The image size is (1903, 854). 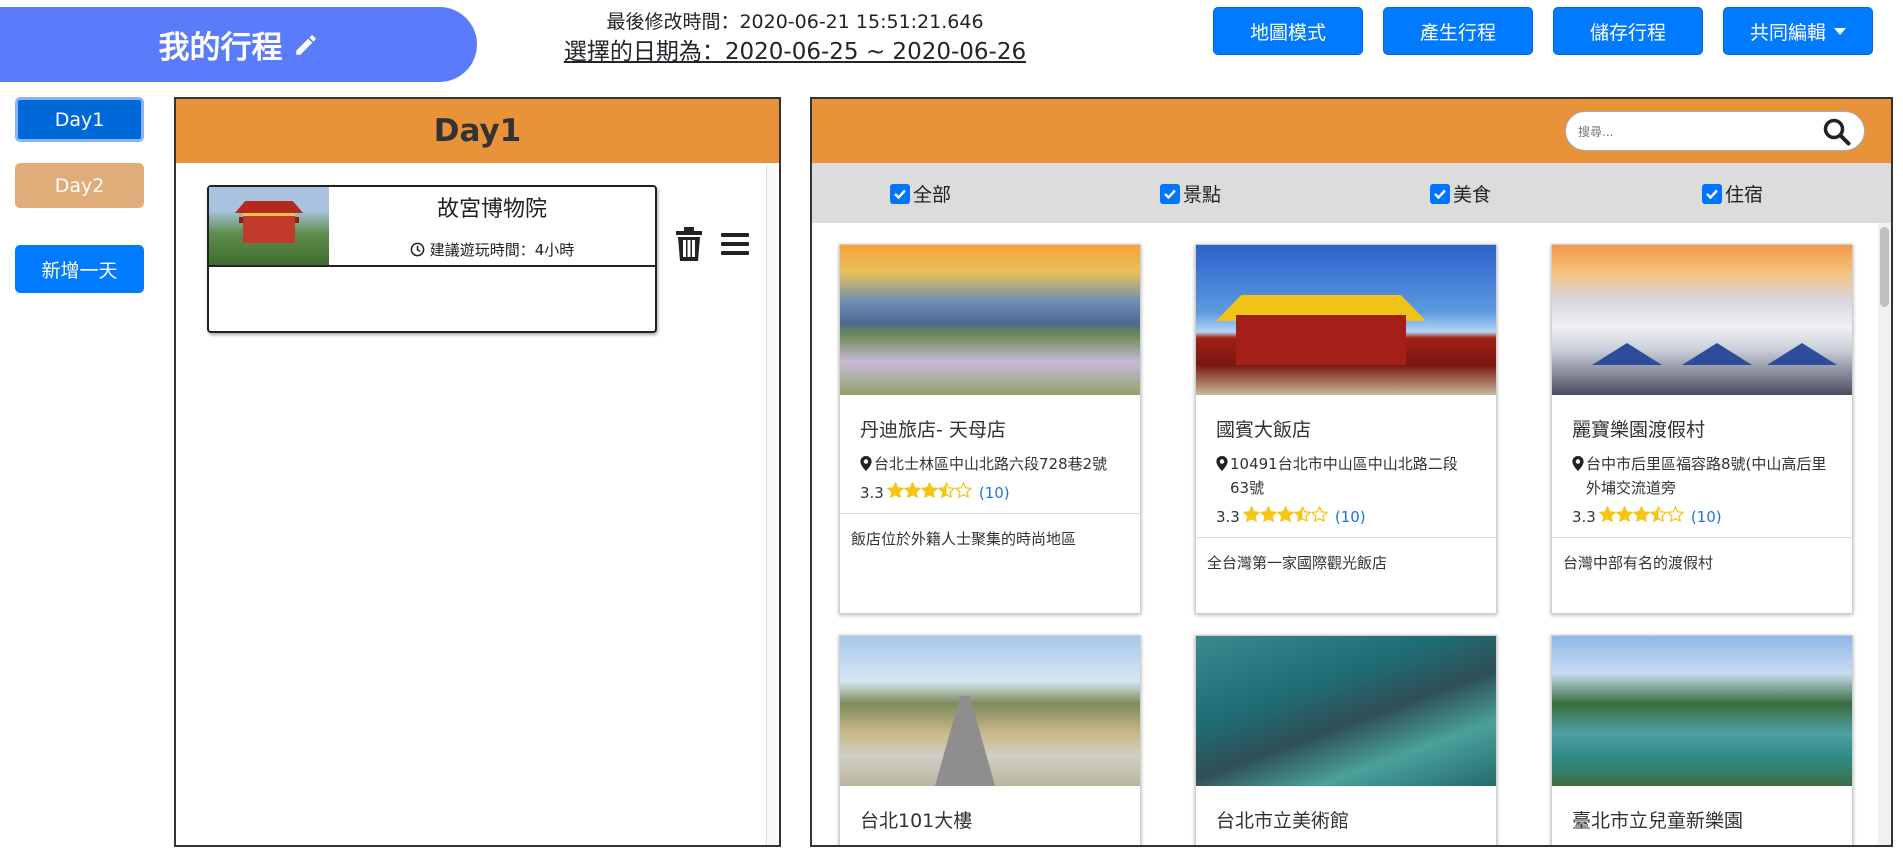 I want to click on filter-label: 美食, so click(x=1472, y=195).